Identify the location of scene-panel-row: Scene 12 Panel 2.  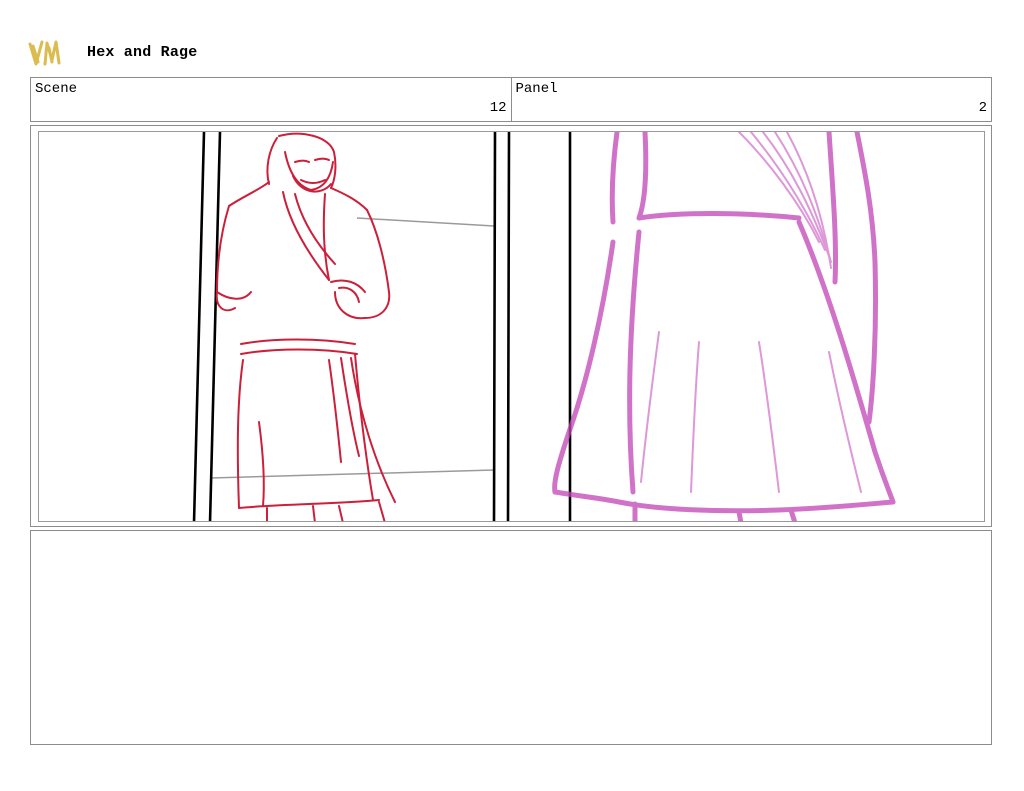
(511, 99).